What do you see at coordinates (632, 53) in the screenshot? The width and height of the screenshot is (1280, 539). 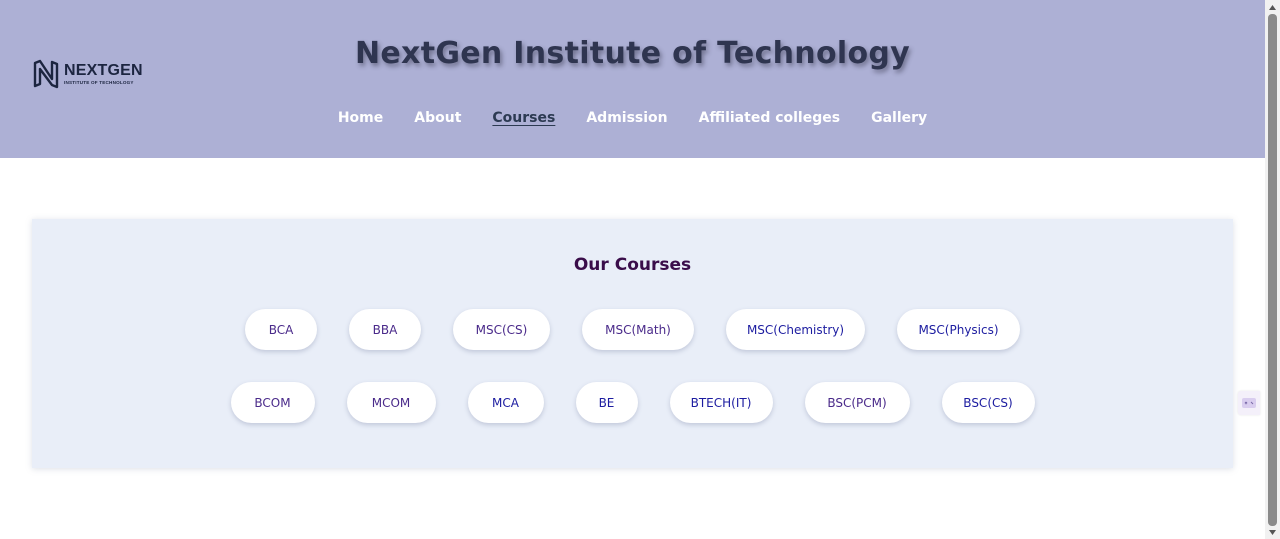 I see `site-title: NextGen Institute of Technology` at bounding box center [632, 53].